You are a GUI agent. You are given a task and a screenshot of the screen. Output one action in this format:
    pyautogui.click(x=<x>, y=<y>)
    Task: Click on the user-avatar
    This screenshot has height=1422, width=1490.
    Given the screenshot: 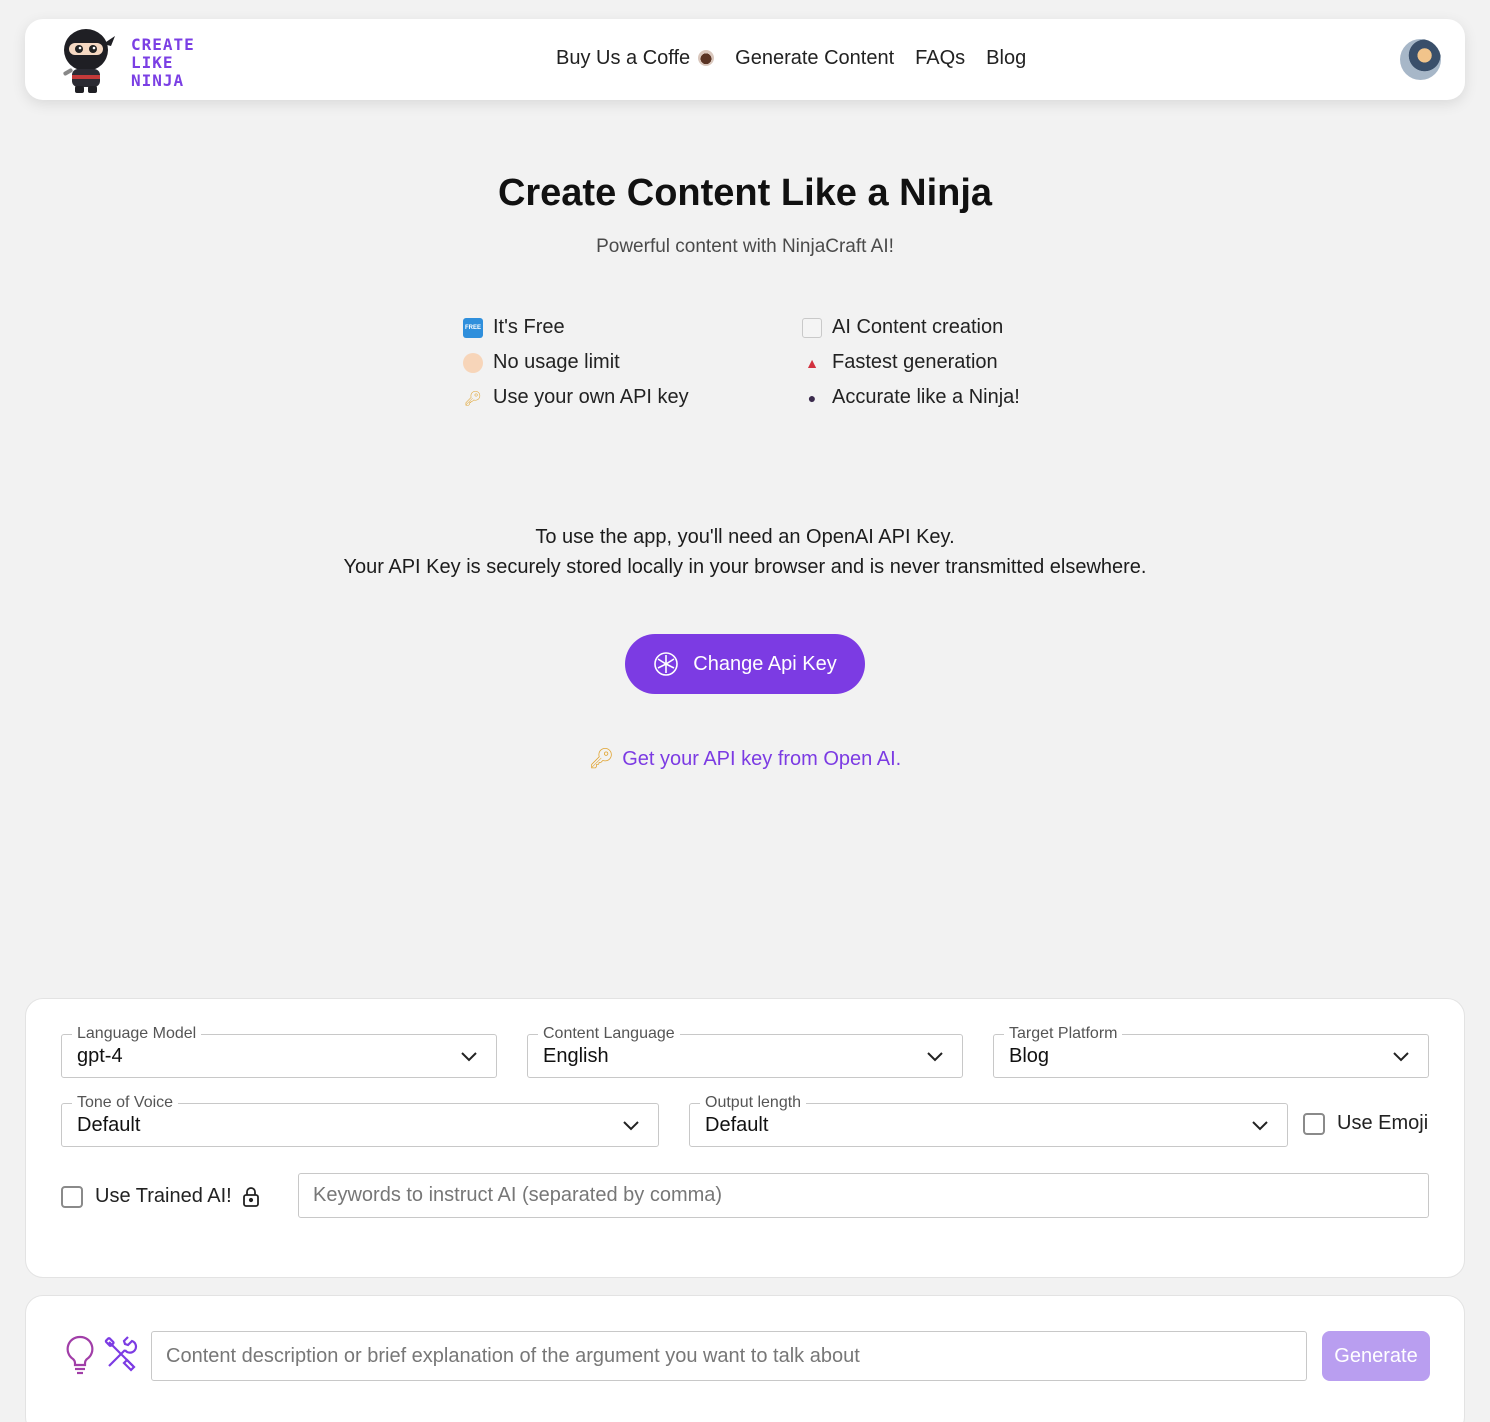 What is the action you would take?
    pyautogui.click(x=1420, y=59)
    